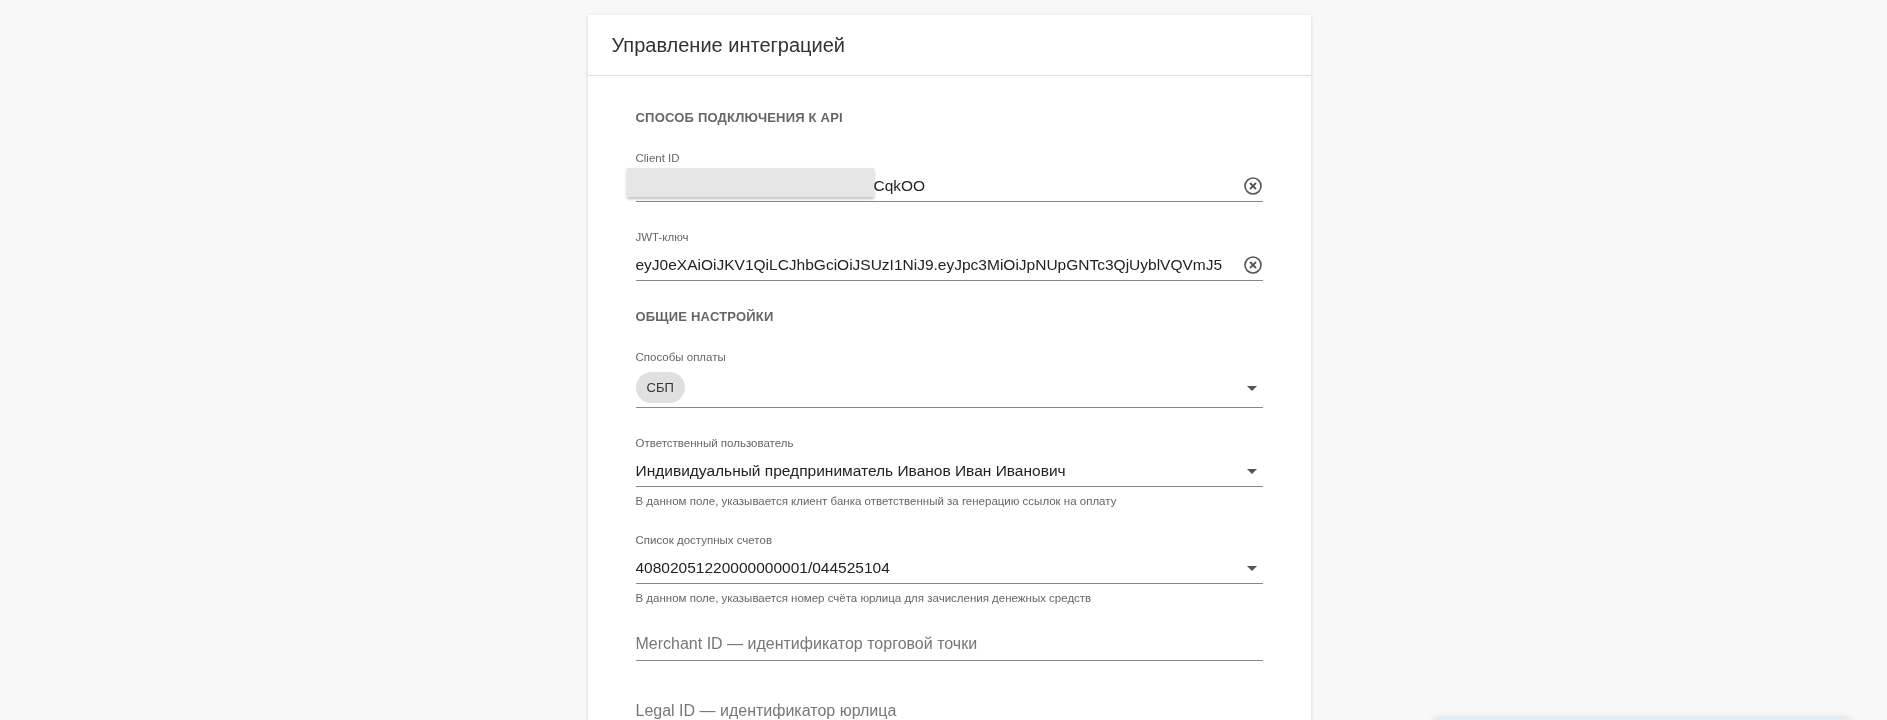 The height and width of the screenshot is (720, 1887). Describe the element at coordinates (949, 389) in the screenshot. I see `select-field: СБП` at that location.